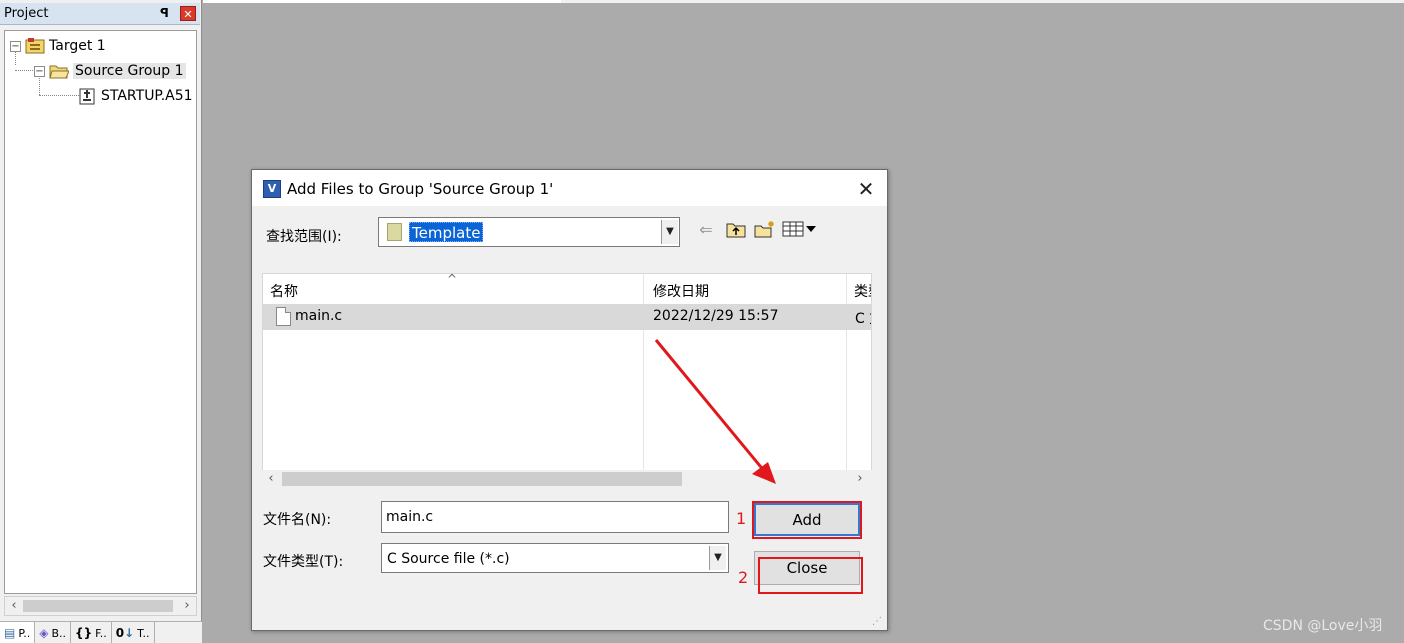 Image resolution: width=1404 pixels, height=643 pixels. I want to click on add-button: Add, so click(807, 519).